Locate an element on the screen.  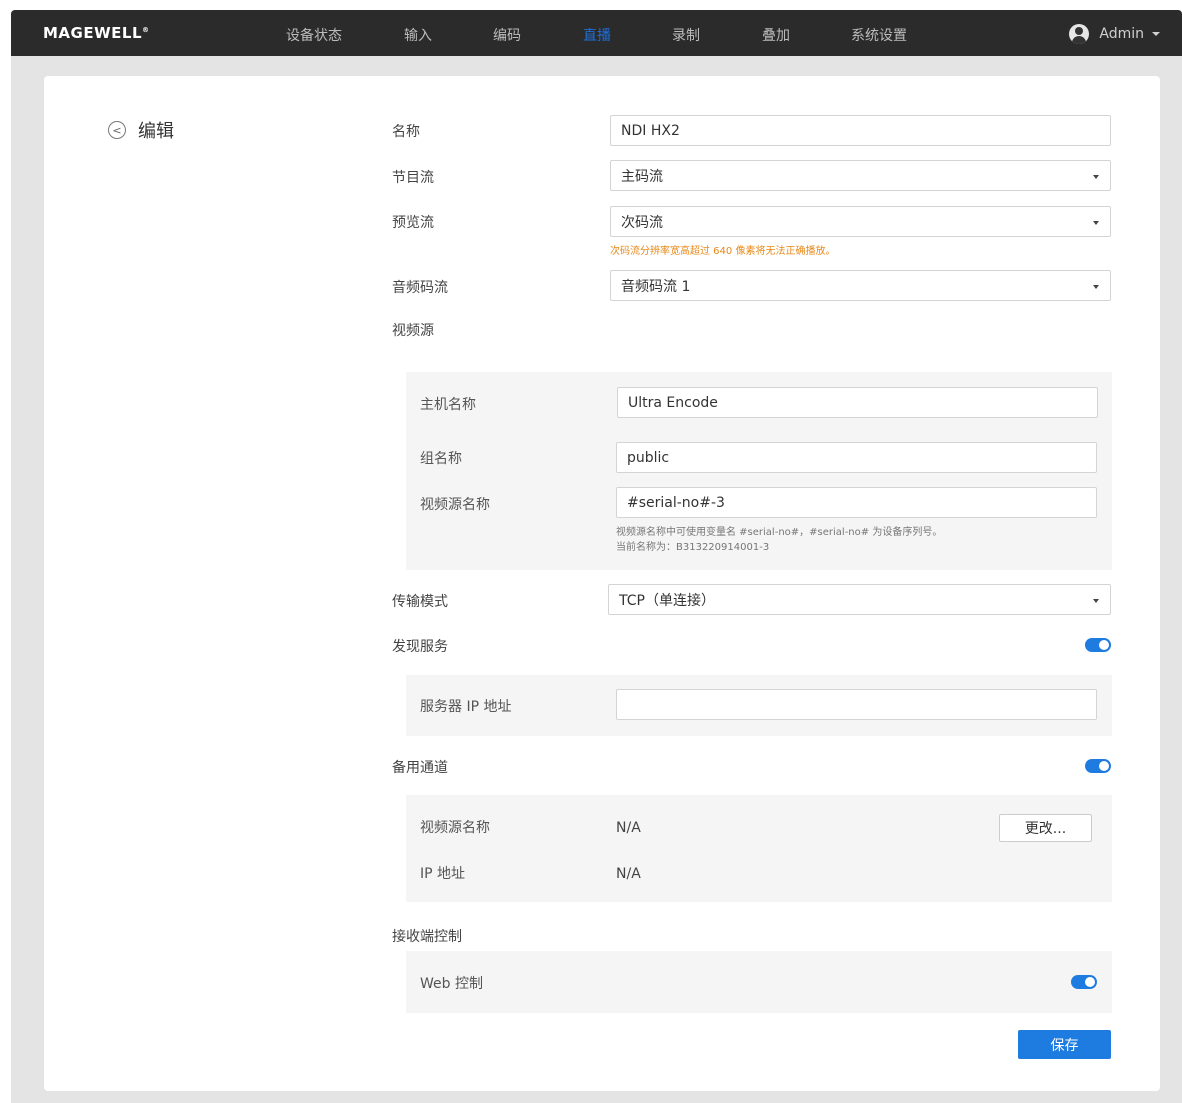
nav-record: 录制 is located at coordinates (686, 35).